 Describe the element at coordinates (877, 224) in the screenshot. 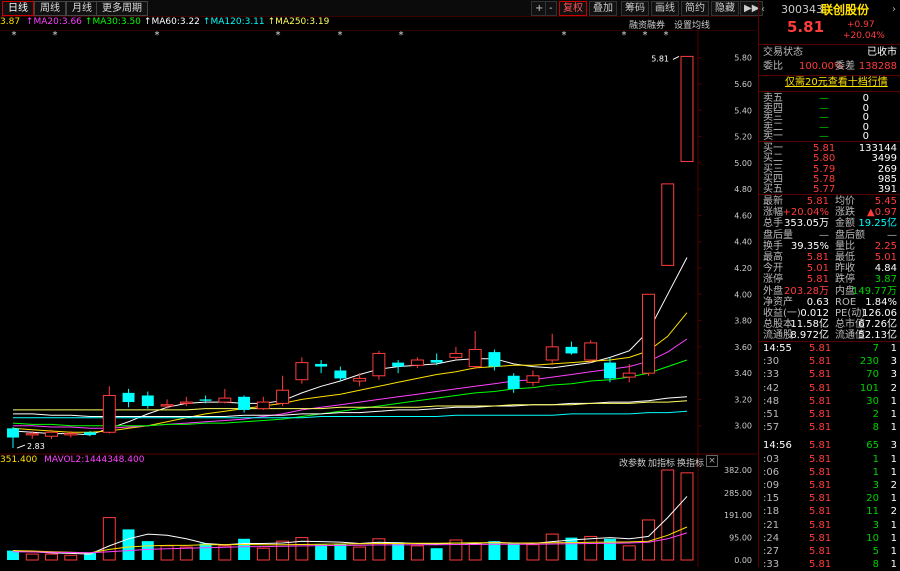

I see `quote-value: 19.25亿` at that location.